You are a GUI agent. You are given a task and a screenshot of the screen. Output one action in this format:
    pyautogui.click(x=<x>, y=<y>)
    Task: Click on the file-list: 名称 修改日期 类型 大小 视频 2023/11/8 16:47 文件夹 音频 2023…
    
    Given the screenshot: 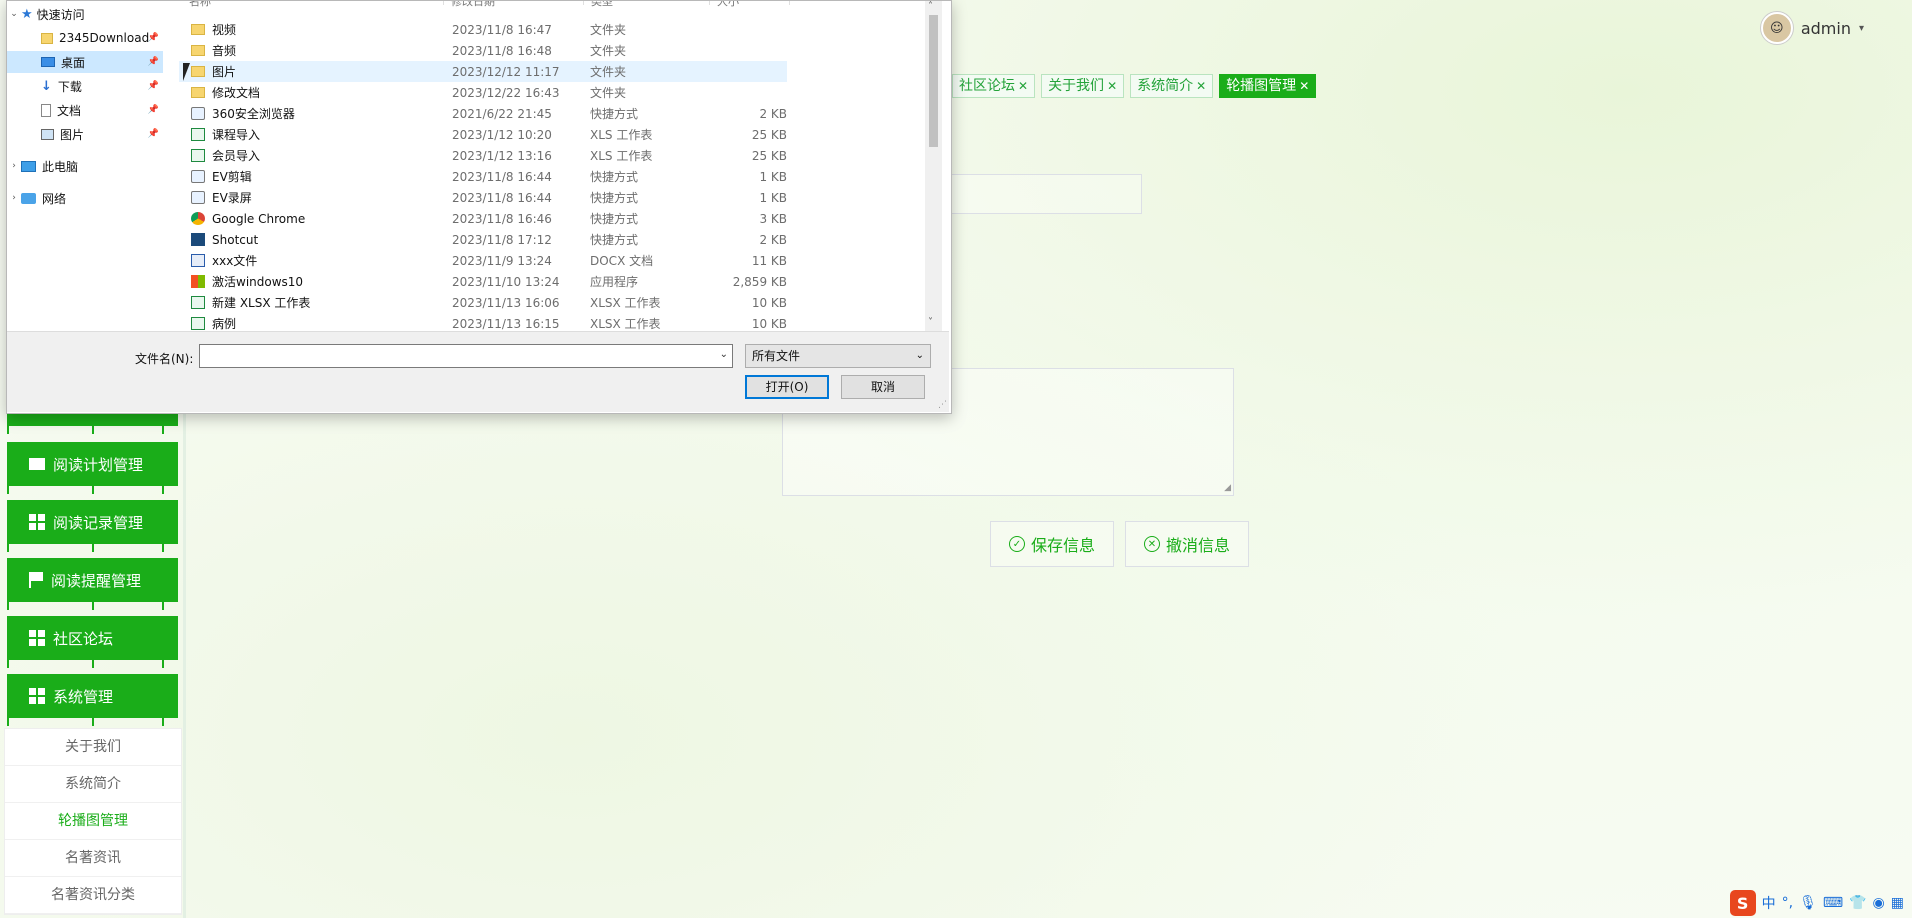 What is the action you would take?
    pyautogui.click(x=561, y=166)
    